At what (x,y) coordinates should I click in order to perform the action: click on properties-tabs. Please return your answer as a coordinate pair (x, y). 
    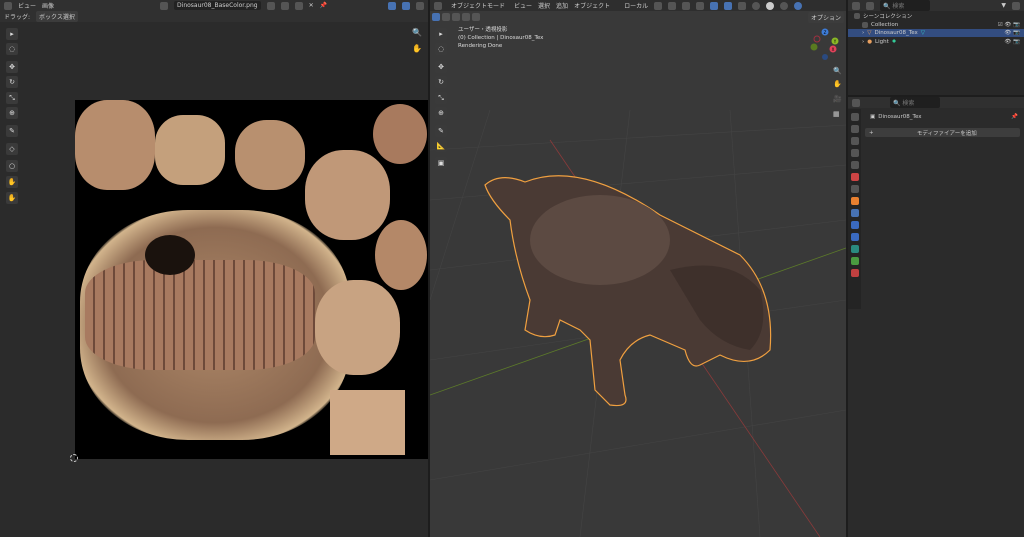
    Looking at the image, I should click on (854, 209).